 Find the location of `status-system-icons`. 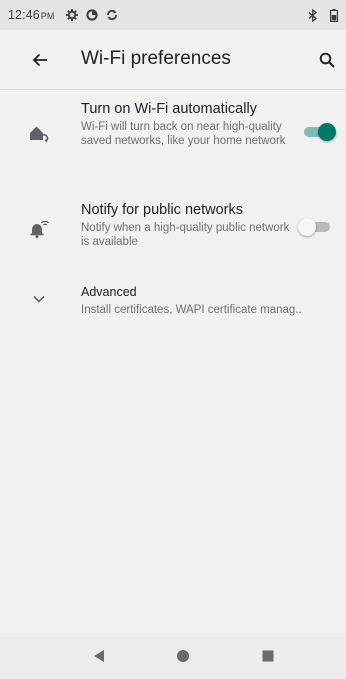

status-system-icons is located at coordinates (323, 15).